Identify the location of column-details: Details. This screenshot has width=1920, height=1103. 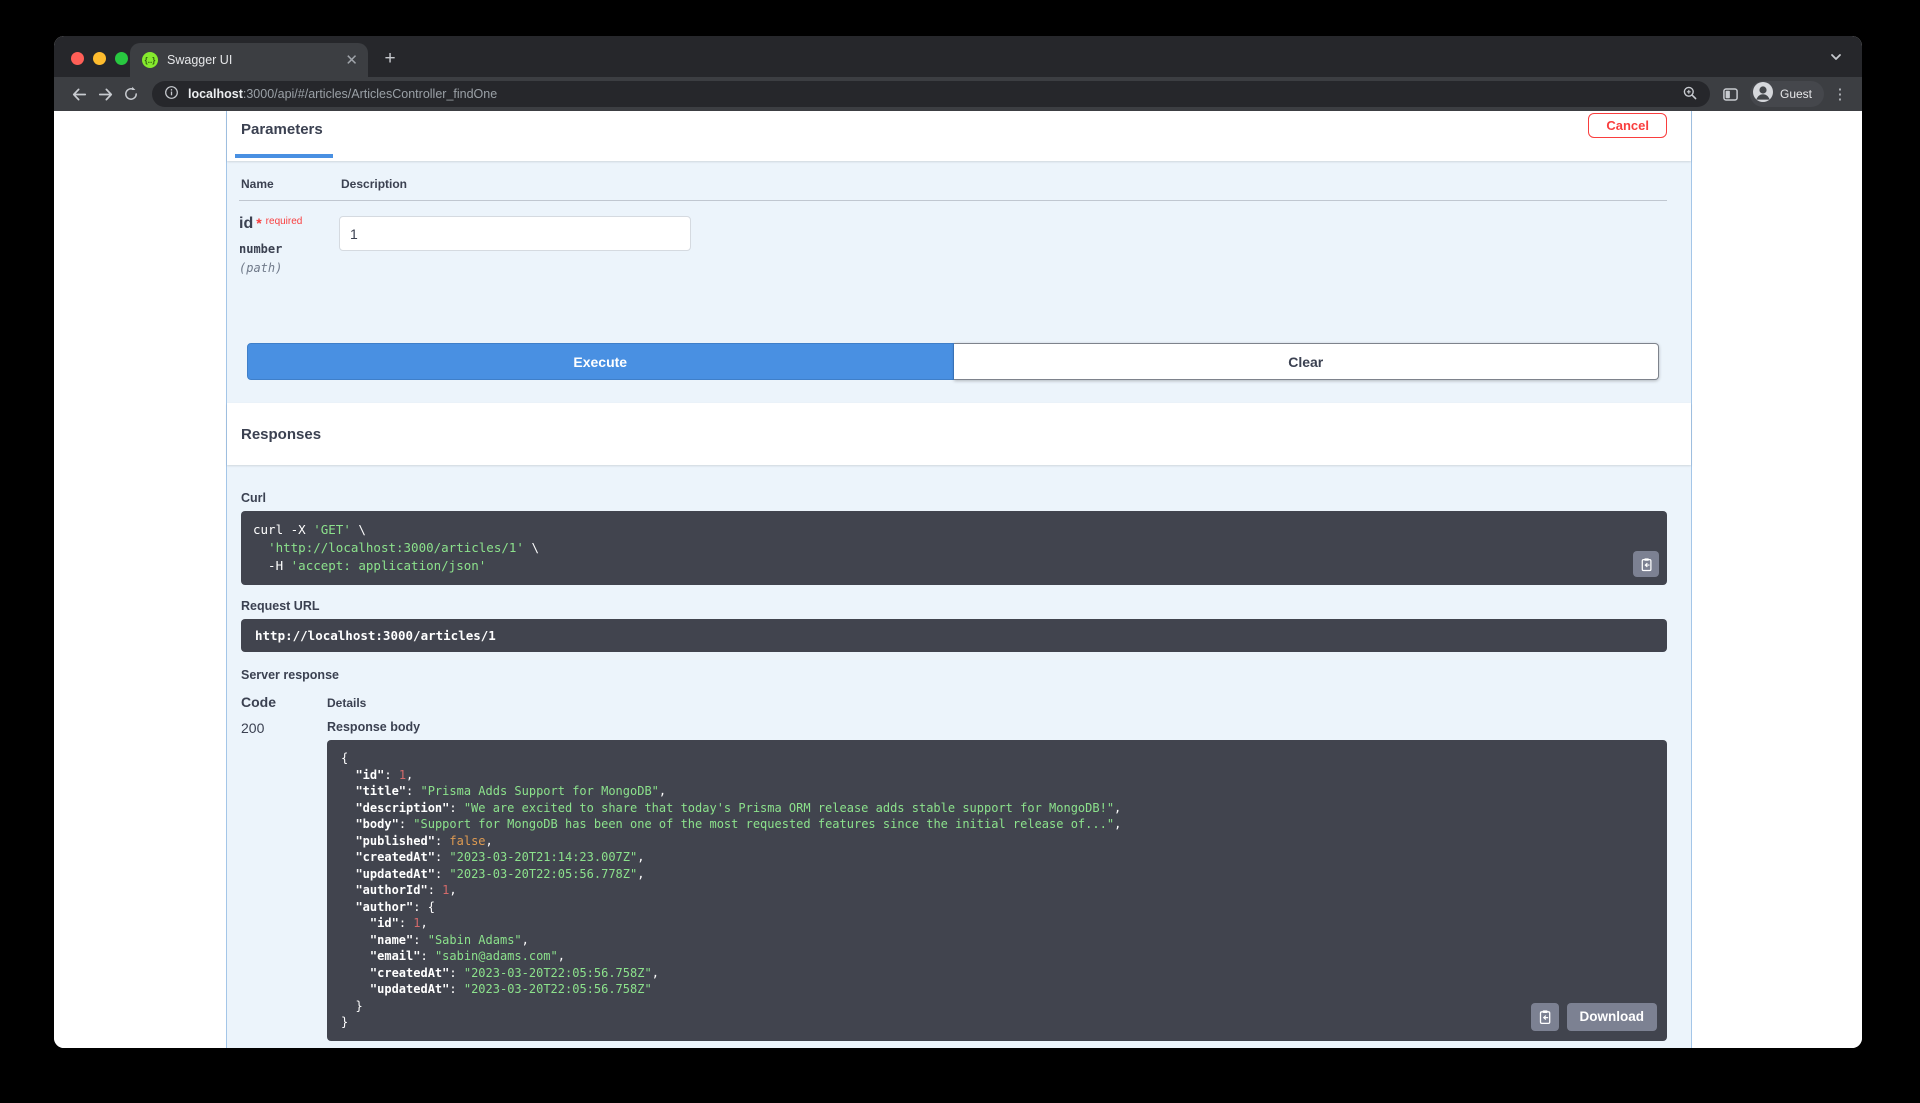
(347, 703).